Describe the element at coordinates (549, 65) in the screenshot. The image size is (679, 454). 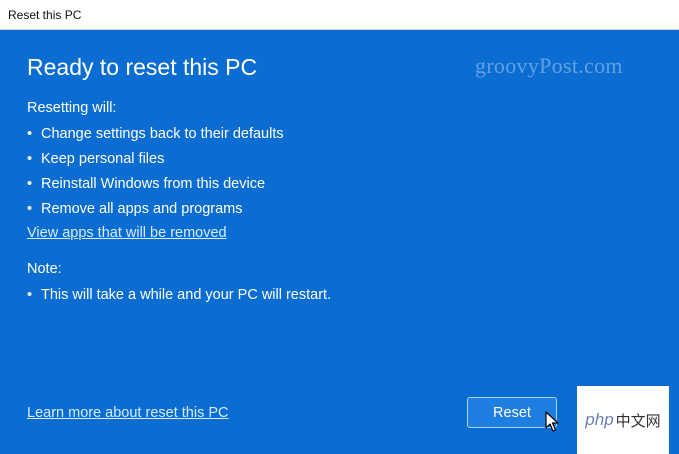
I see `watermark: groovyPost.com` at that location.